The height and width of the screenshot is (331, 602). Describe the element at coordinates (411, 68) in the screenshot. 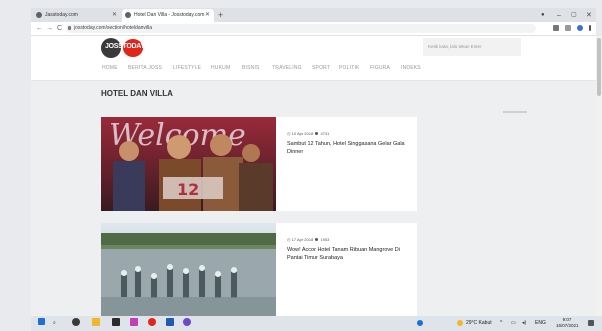

I see `nav-indeks: INDEKS` at that location.